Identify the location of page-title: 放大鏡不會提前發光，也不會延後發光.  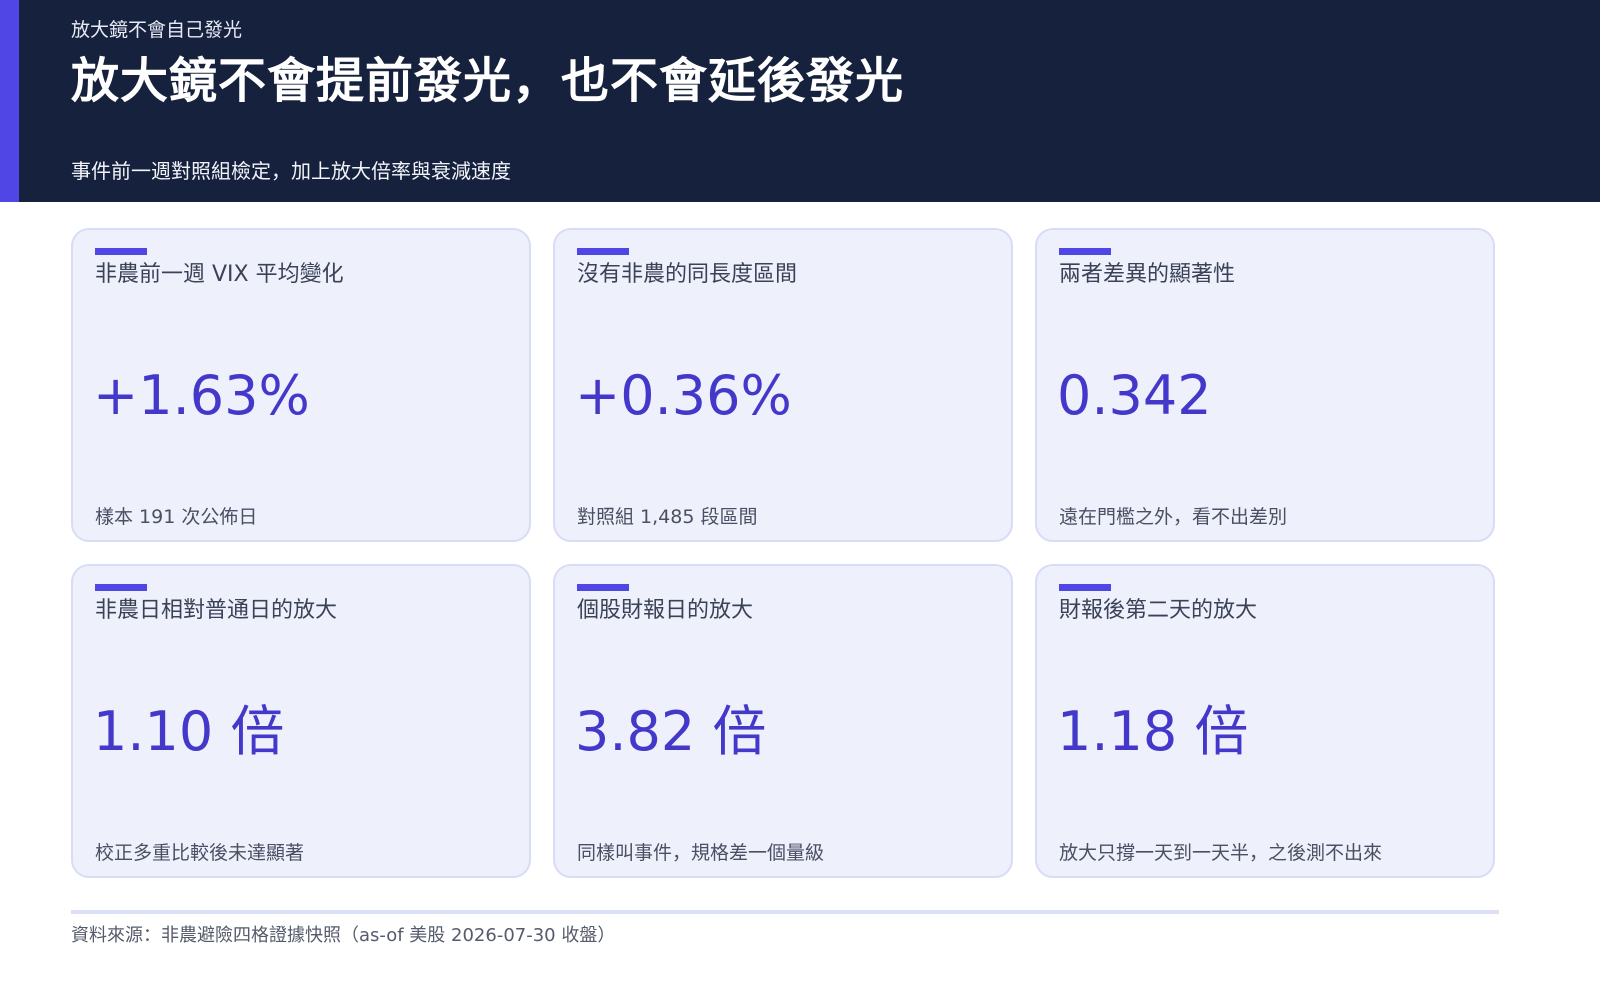
(488, 81).